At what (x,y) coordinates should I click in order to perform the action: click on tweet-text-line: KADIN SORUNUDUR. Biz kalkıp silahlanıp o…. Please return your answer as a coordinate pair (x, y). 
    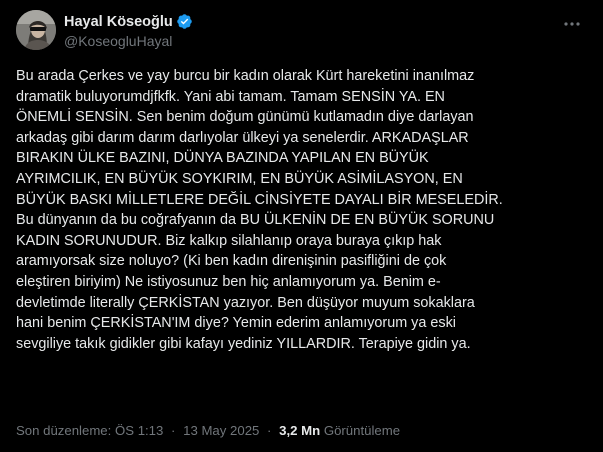
    Looking at the image, I should click on (229, 240).